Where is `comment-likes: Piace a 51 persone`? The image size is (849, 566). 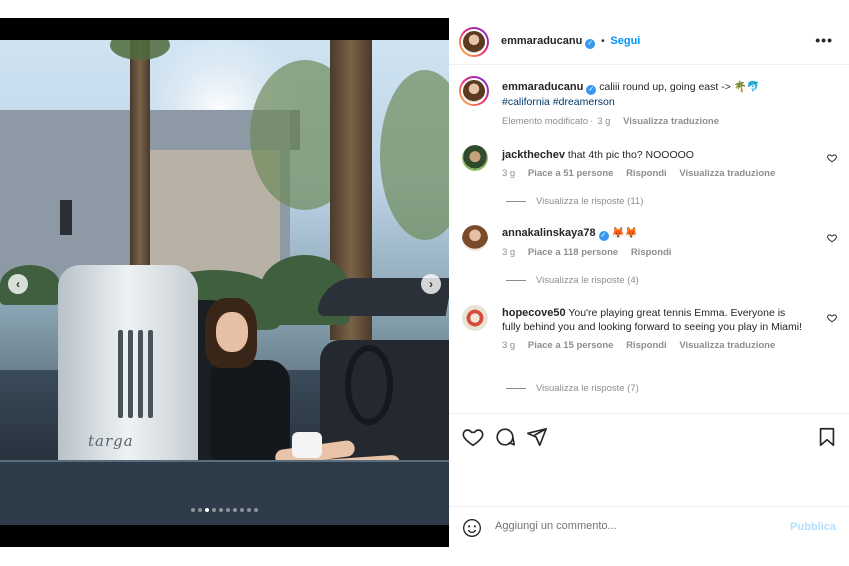
comment-likes: Piace a 51 persone is located at coordinates (571, 173).